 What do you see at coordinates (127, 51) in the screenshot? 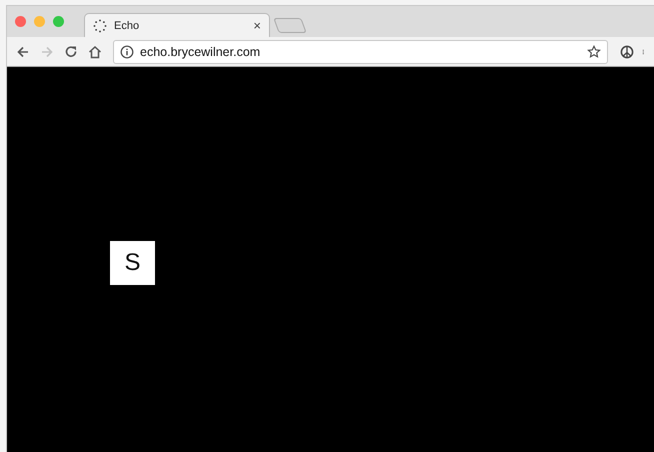
I see `info-icon` at bounding box center [127, 51].